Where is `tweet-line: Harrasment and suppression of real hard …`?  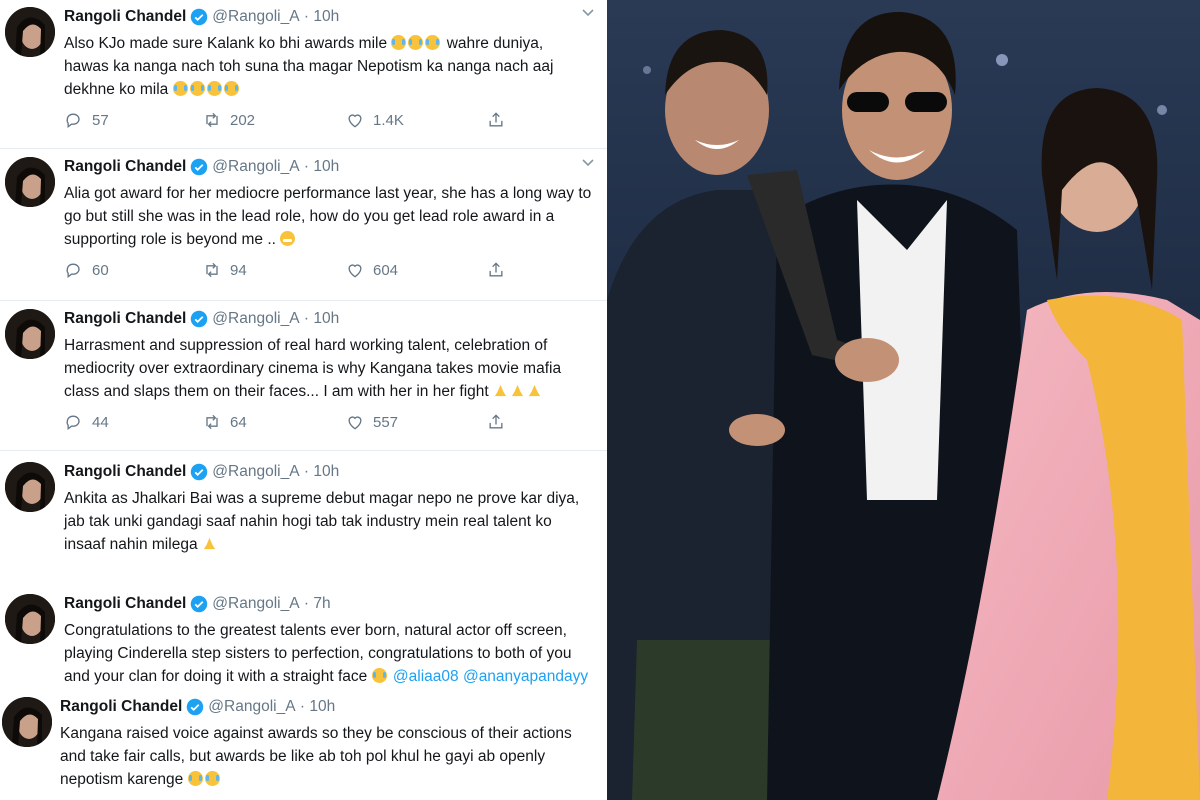
tweet-line: Harrasment and suppression of real hard … is located at coordinates (306, 345).